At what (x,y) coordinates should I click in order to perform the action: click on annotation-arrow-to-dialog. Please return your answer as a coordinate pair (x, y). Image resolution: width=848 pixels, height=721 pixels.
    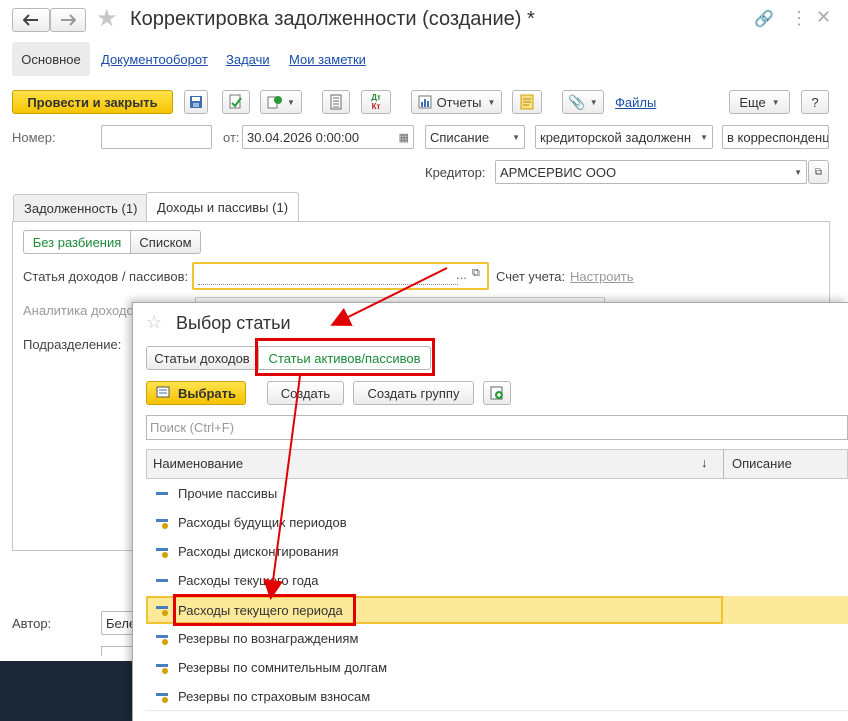
    Looking at the image, I should click on (389, 296).